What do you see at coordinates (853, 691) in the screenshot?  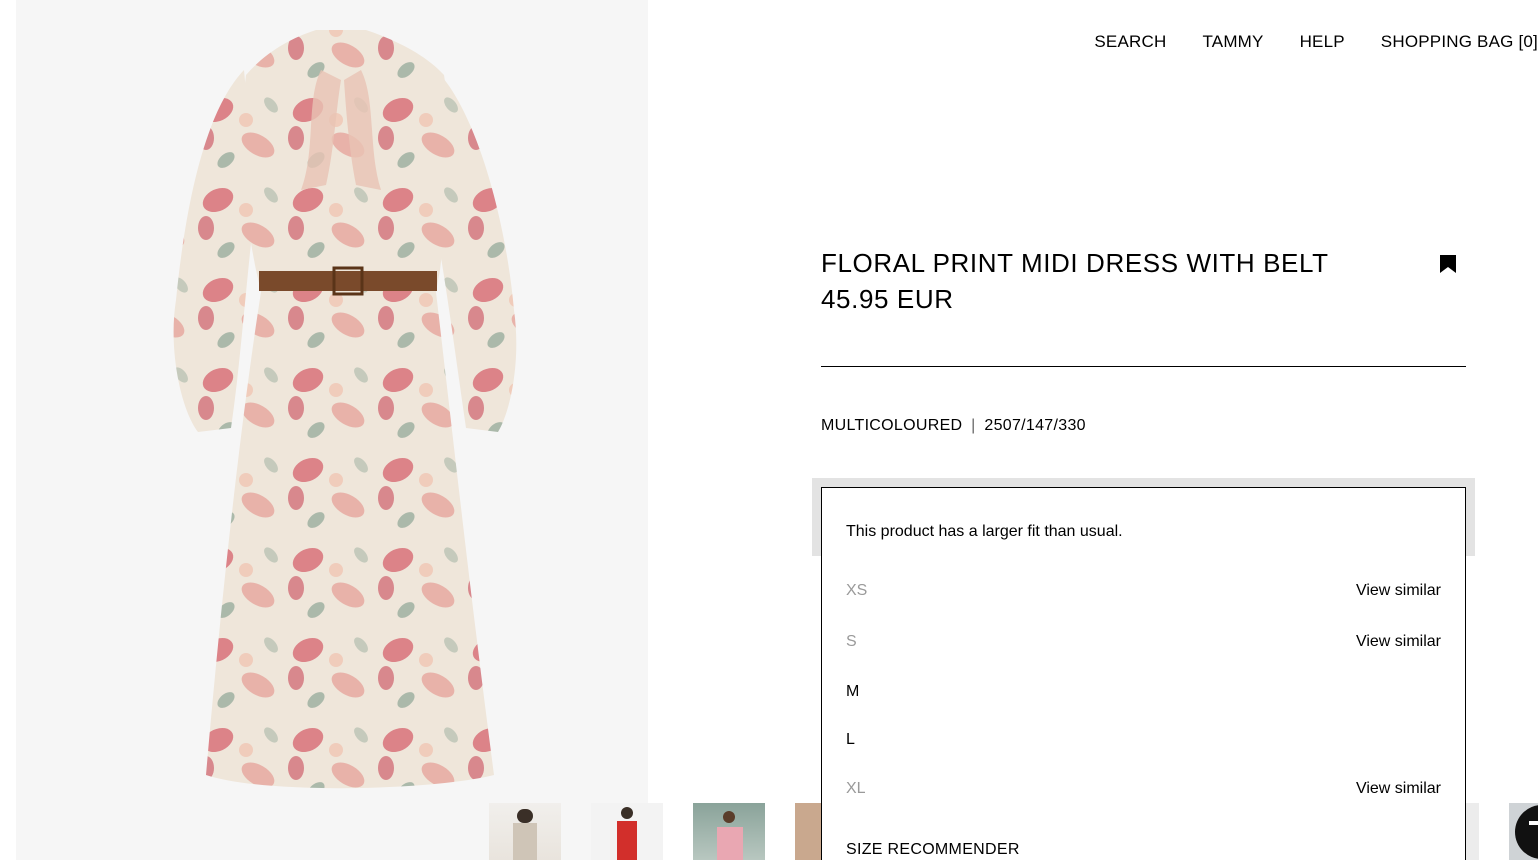 I see `size-label: M` at bounding box center [853, 691].